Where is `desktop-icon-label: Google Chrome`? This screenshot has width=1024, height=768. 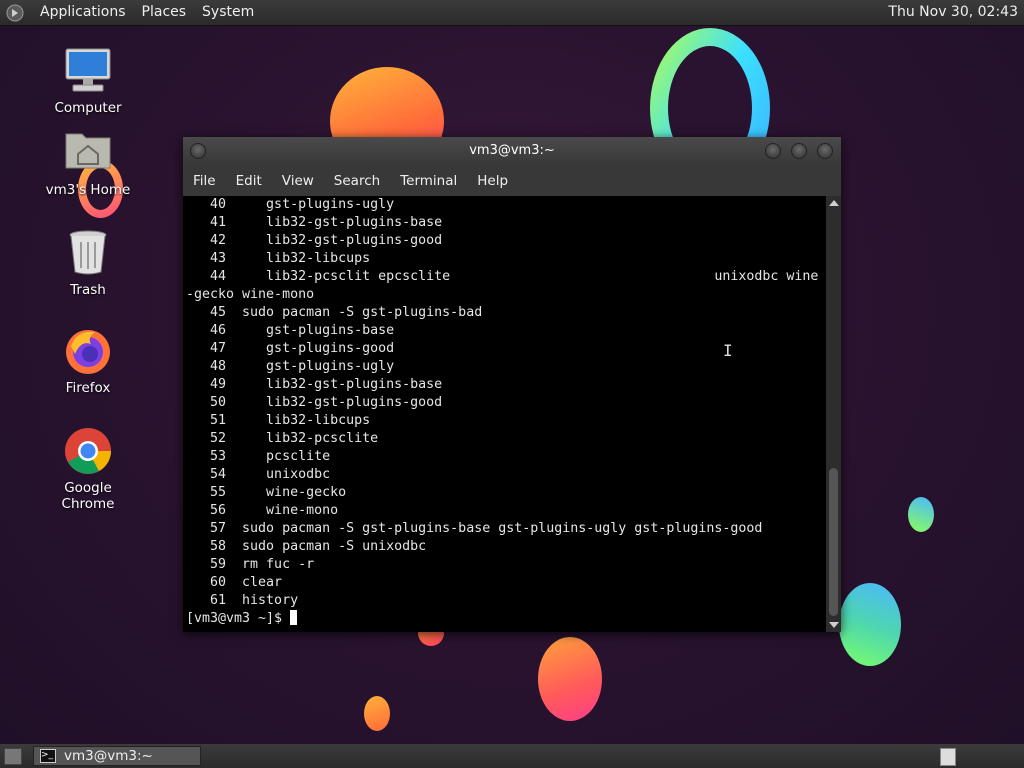
desktop-icon-label: Google Chrome is located at coordinates (88, 496).